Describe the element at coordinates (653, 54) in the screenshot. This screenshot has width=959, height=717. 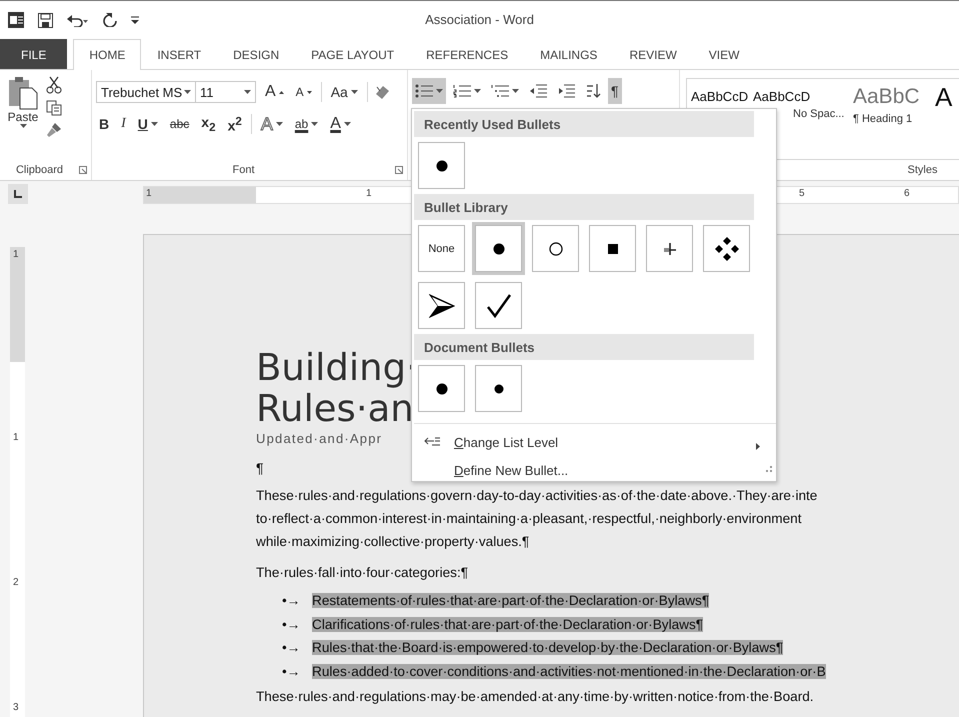
I see `ribbon-tab: REVIEW` at that location.